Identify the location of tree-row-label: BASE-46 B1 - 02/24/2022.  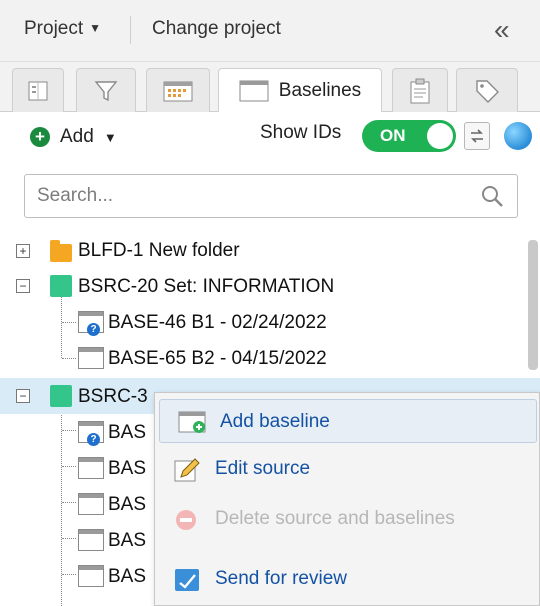
(217, 322).